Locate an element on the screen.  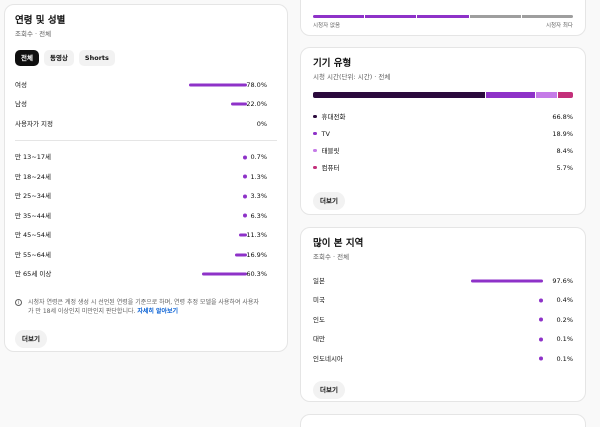
device-row: 태블릿 8.4% is located at coordinates (443, 150).